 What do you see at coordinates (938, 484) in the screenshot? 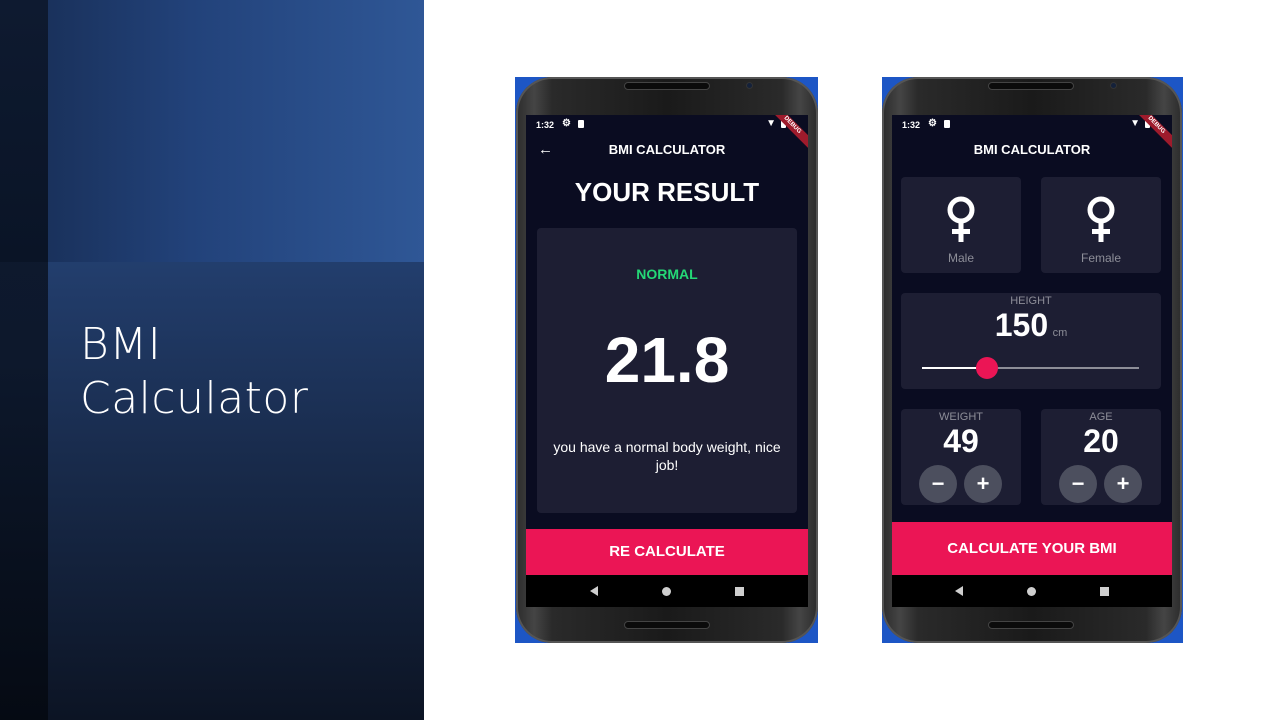
I see `weight-minus-button: −` at bounding box center [938, 484].